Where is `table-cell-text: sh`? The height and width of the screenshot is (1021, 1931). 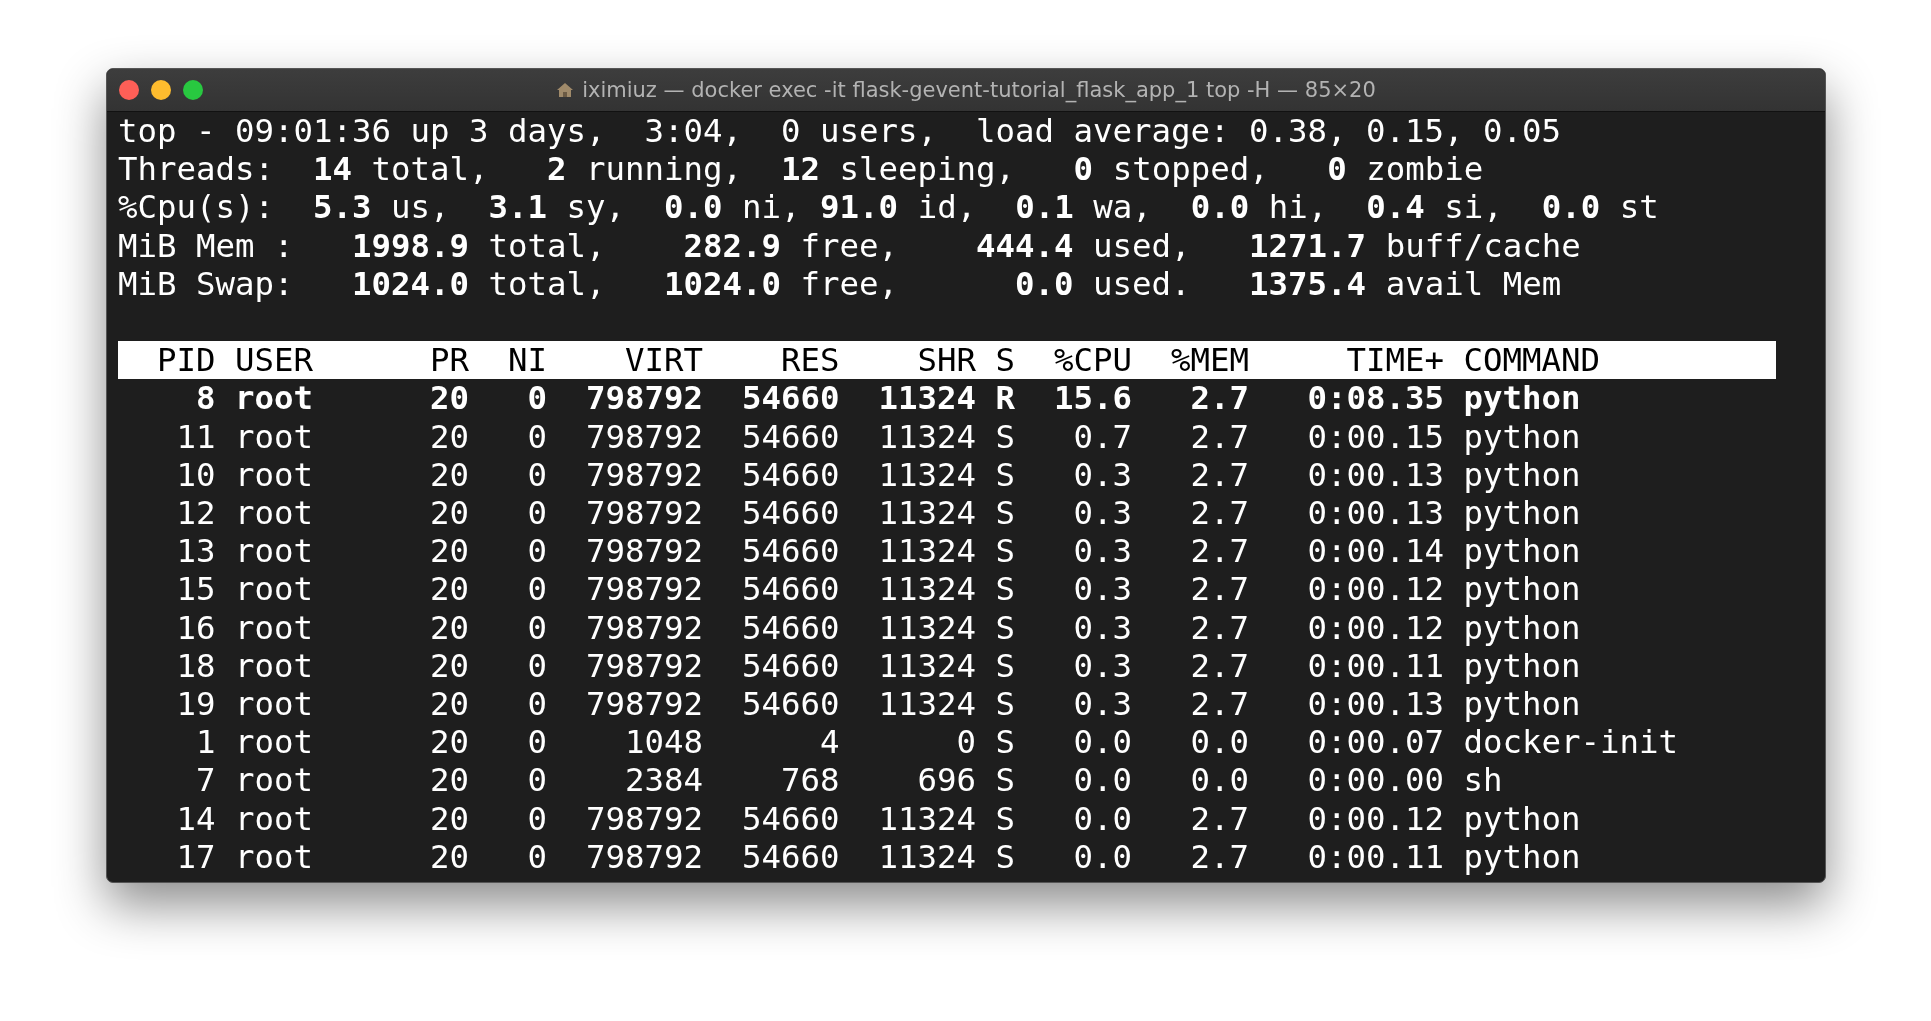
table-cell-text: sh is located at coordinates (1483, 780).